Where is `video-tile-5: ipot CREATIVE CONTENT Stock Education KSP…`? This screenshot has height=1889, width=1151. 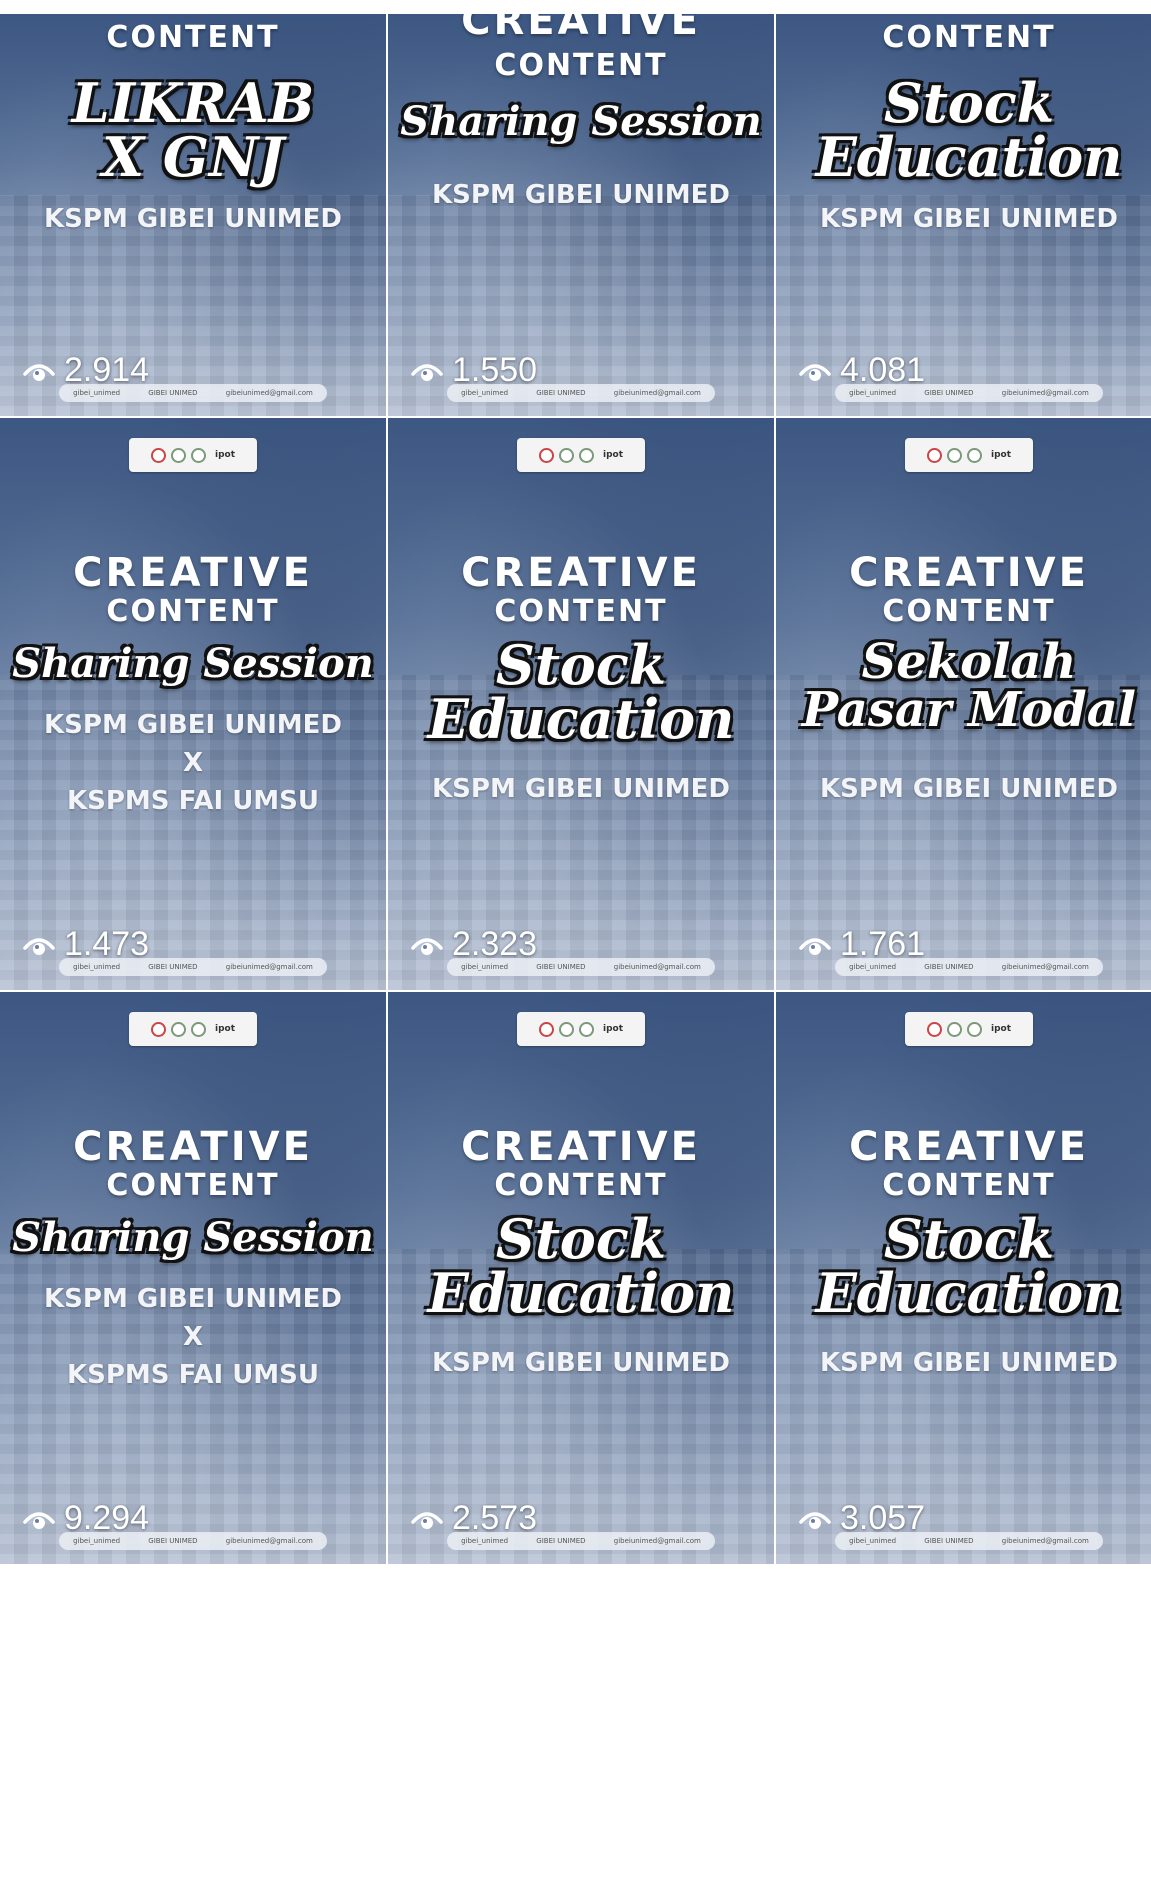 video-tile-5: ipot CREATIVE CONTENT Stock Education KSP… is located at coordinates (581, 704).